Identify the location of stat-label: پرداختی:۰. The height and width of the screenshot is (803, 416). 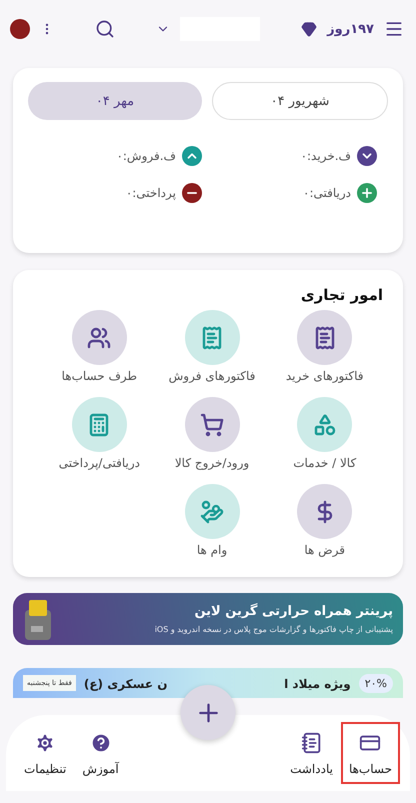
(151, 193).